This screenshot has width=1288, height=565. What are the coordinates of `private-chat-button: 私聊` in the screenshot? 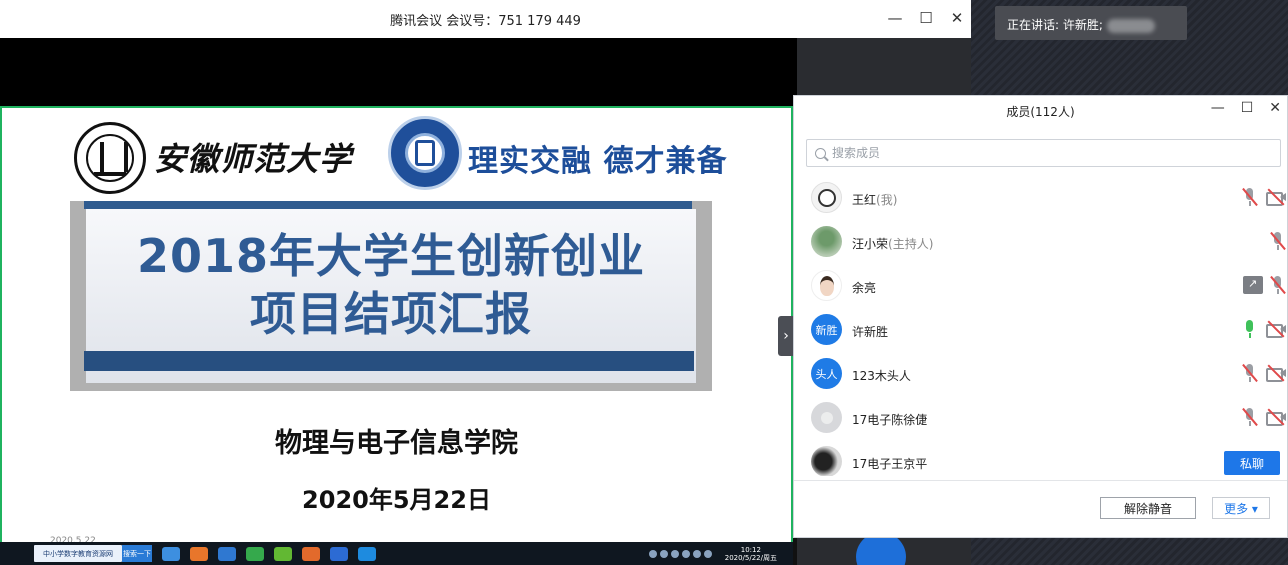 It's located at (1252, 463).